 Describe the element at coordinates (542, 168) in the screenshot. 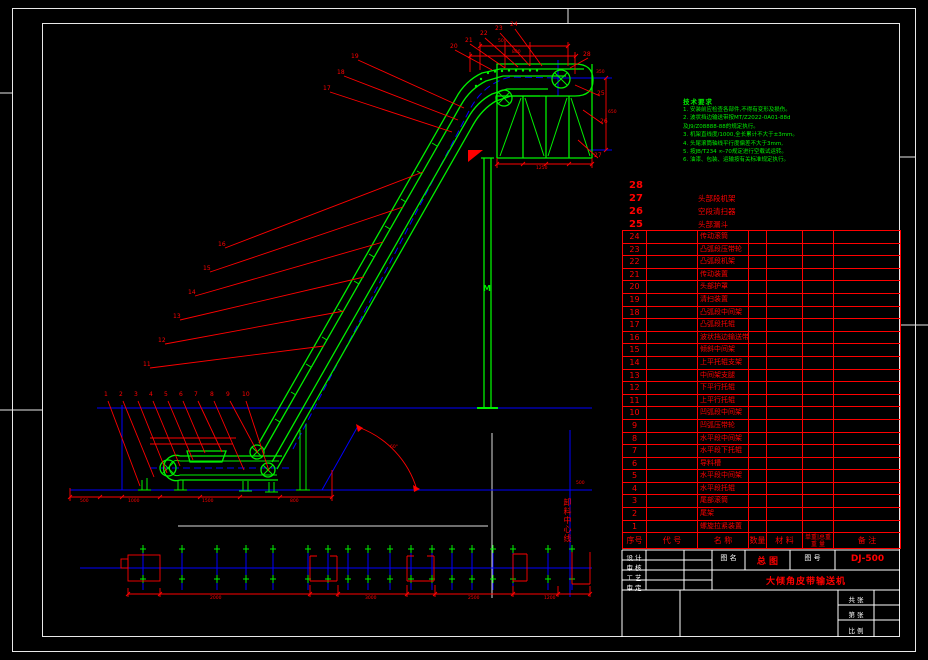

I see `dimension-label: 1250` at that location.